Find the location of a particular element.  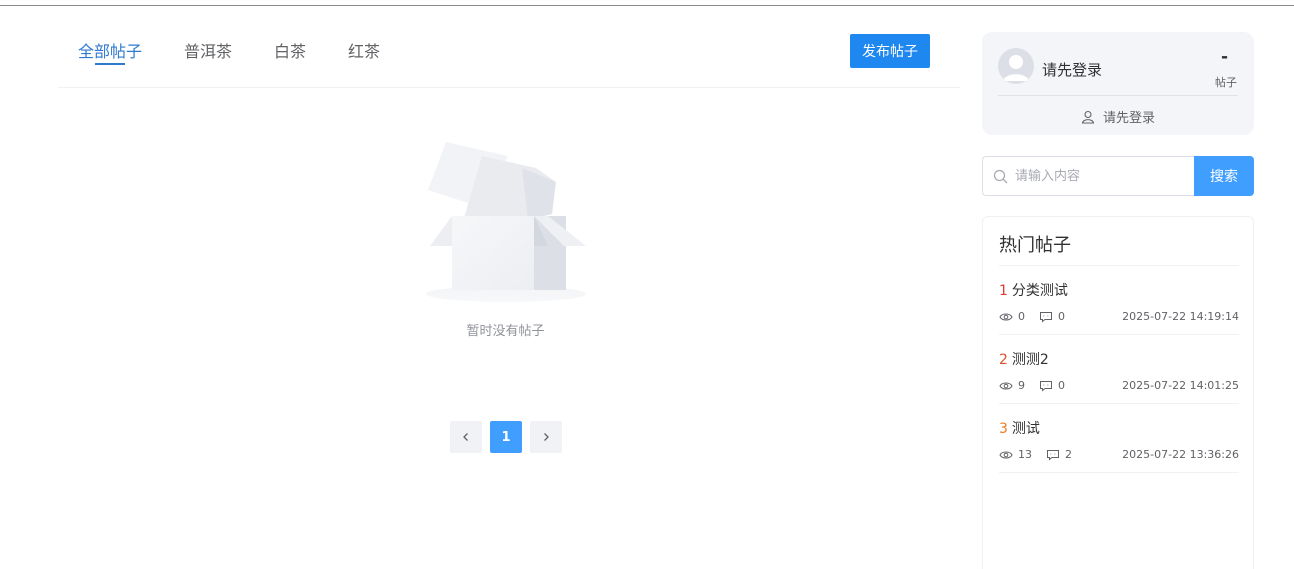

hot-post-title: 3 测试 is located at coordinates (1019, 428).